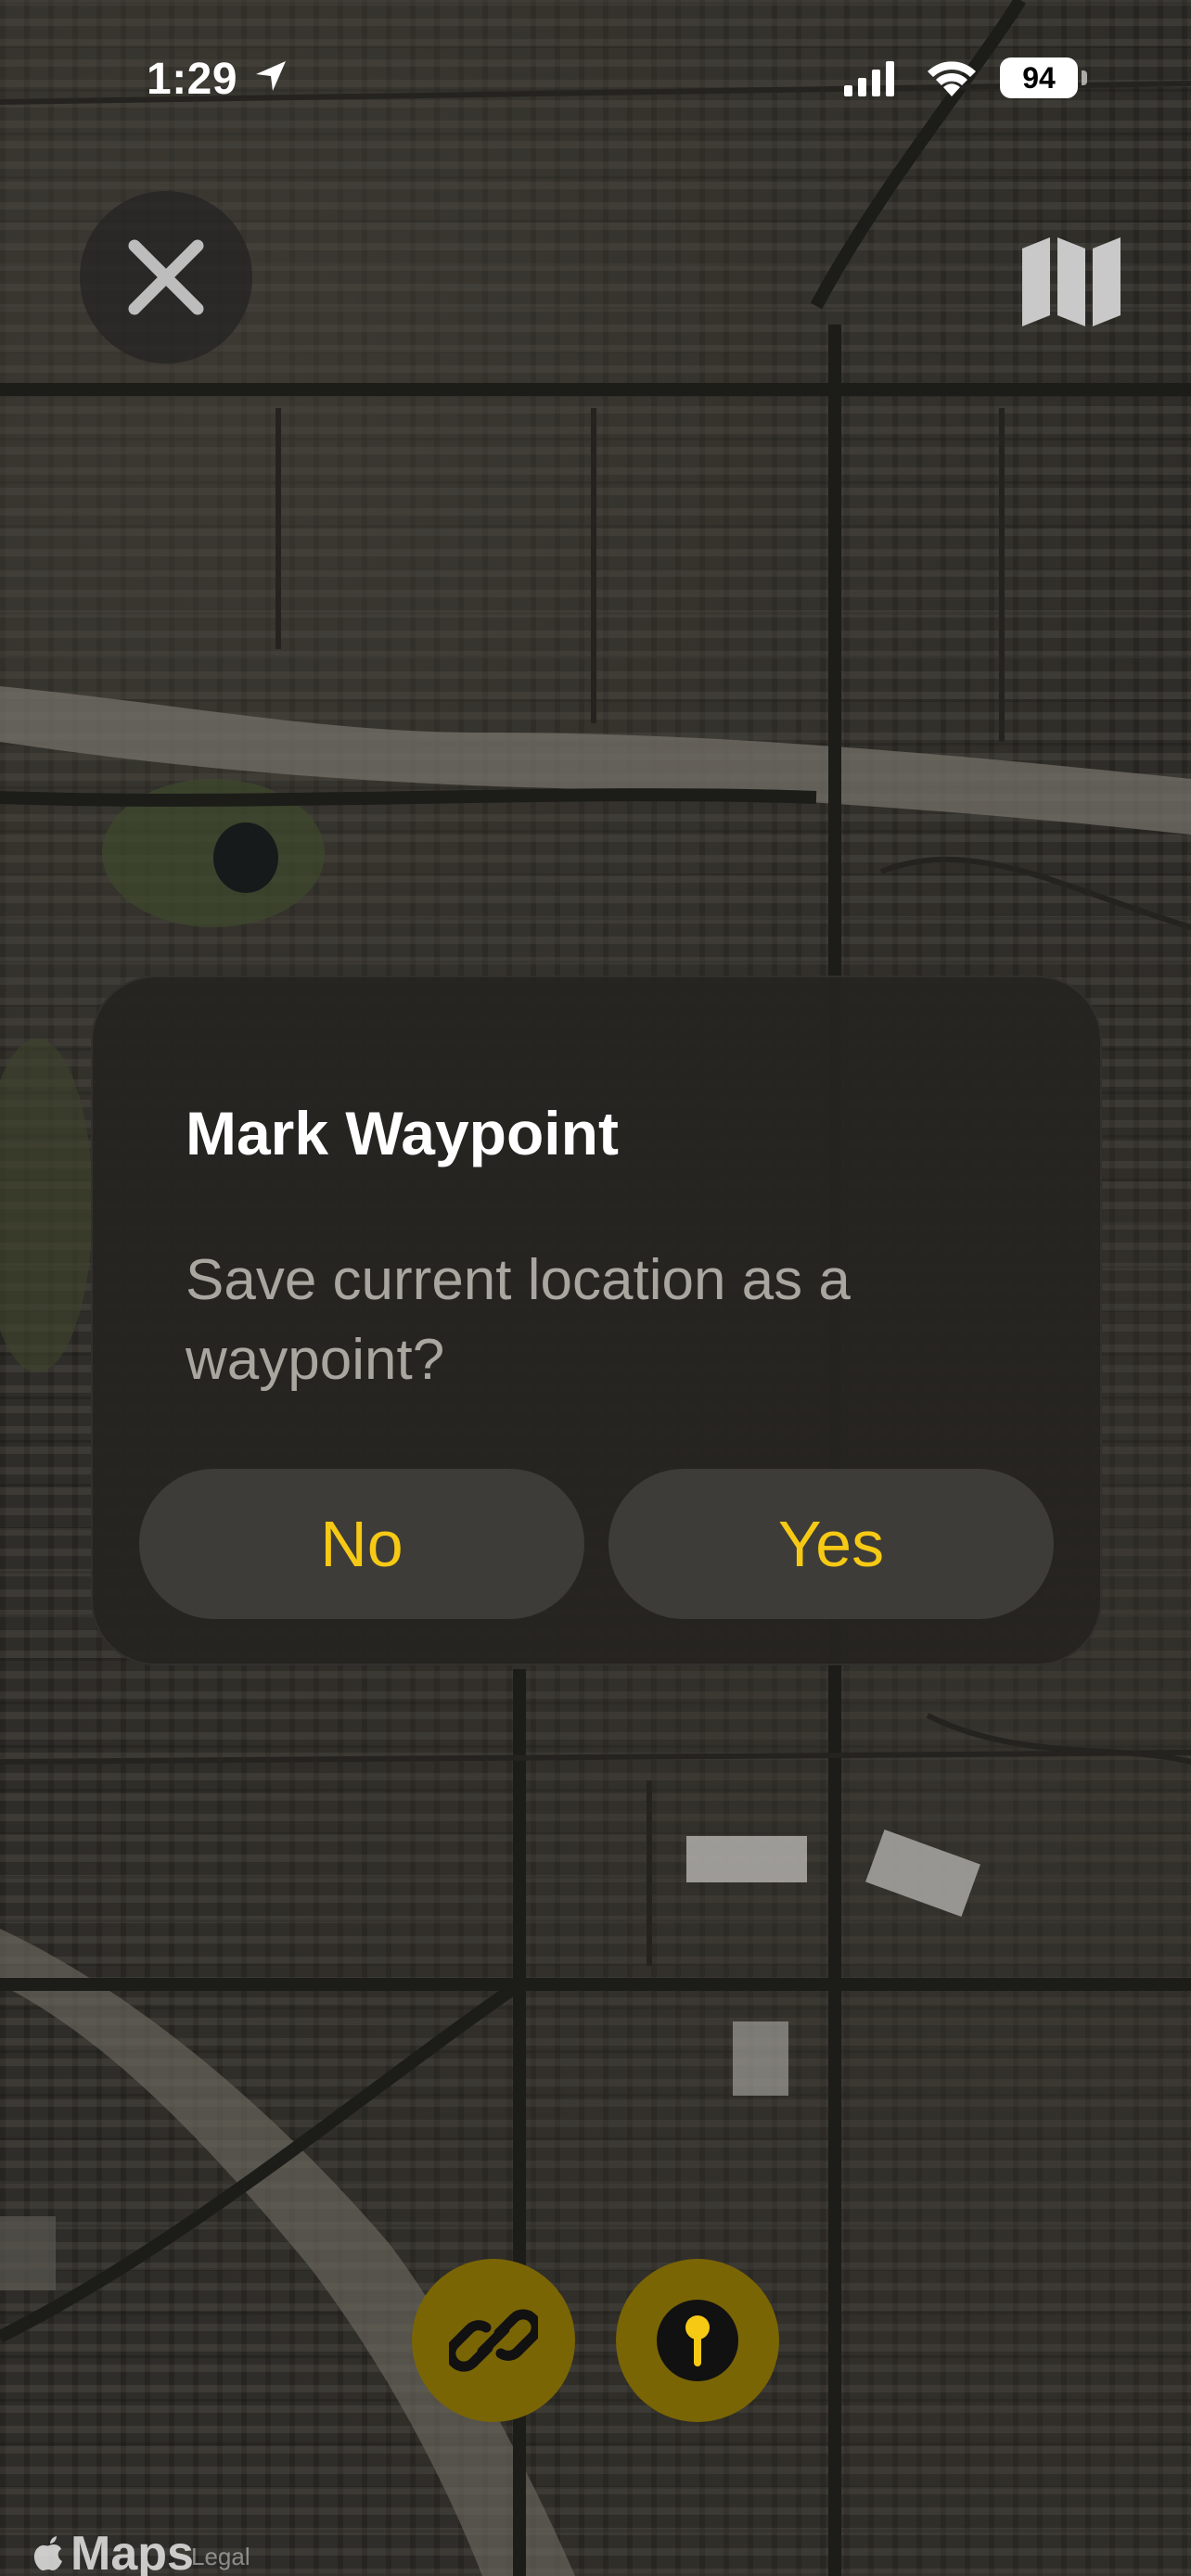  What do you see at coordinates (952, 79) in the screenshot?
I see `wifi-icon` at bounding box center [952, 79].